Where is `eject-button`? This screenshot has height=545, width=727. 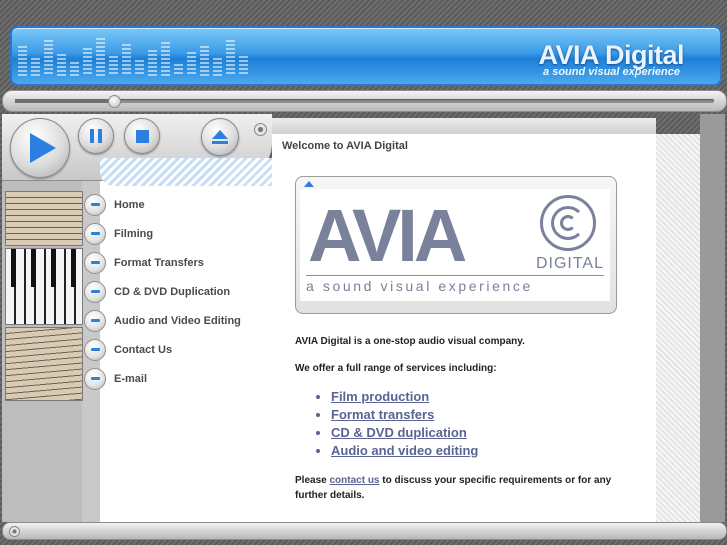
eject-button is located at coordinates (220, 137).